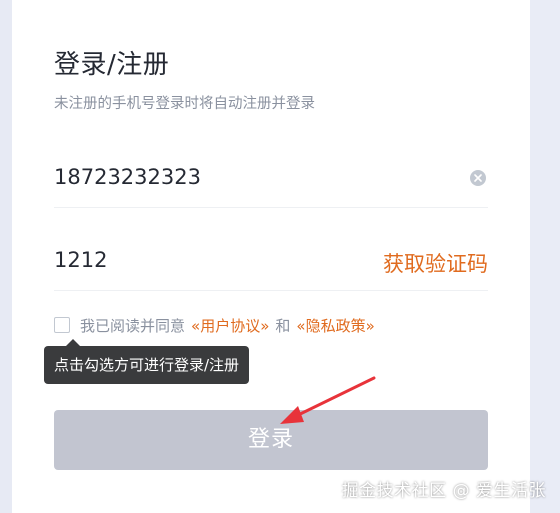  I want to click on privacy-policy-link: «隐私政策», so click(335, 325).